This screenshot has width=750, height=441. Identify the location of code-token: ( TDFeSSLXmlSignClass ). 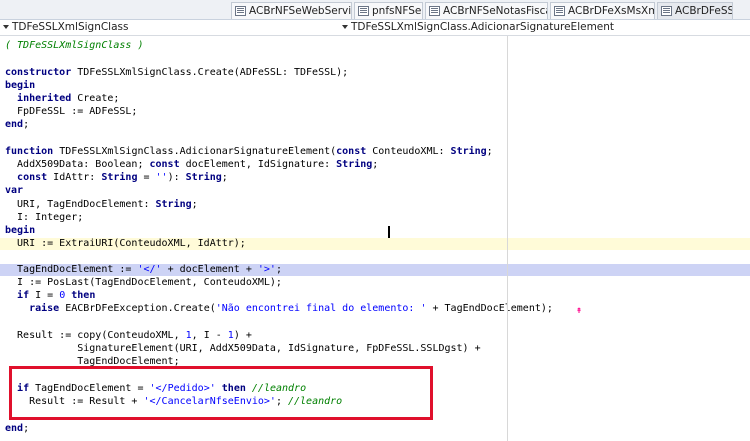
(74, 45).